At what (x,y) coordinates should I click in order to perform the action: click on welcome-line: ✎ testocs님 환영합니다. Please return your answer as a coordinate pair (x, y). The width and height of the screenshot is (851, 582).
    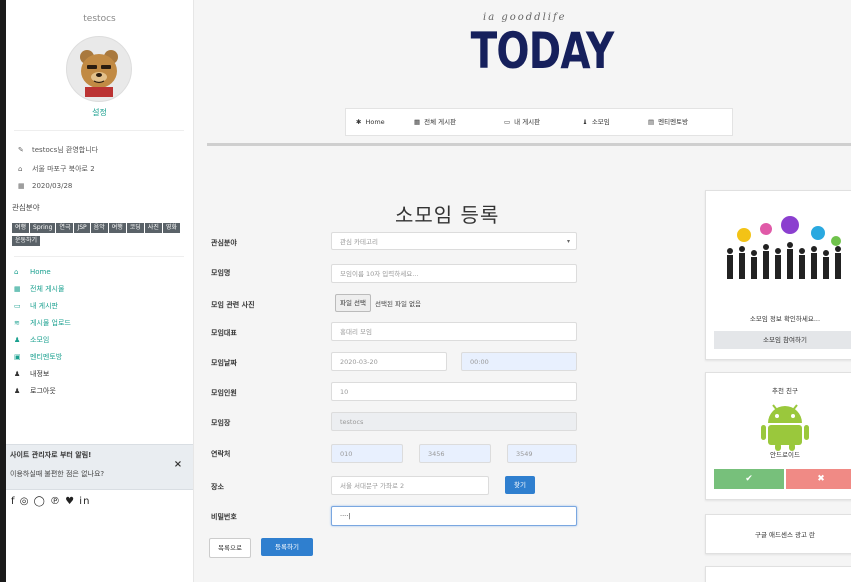
    Looking at the image, I should click on (58, 150).